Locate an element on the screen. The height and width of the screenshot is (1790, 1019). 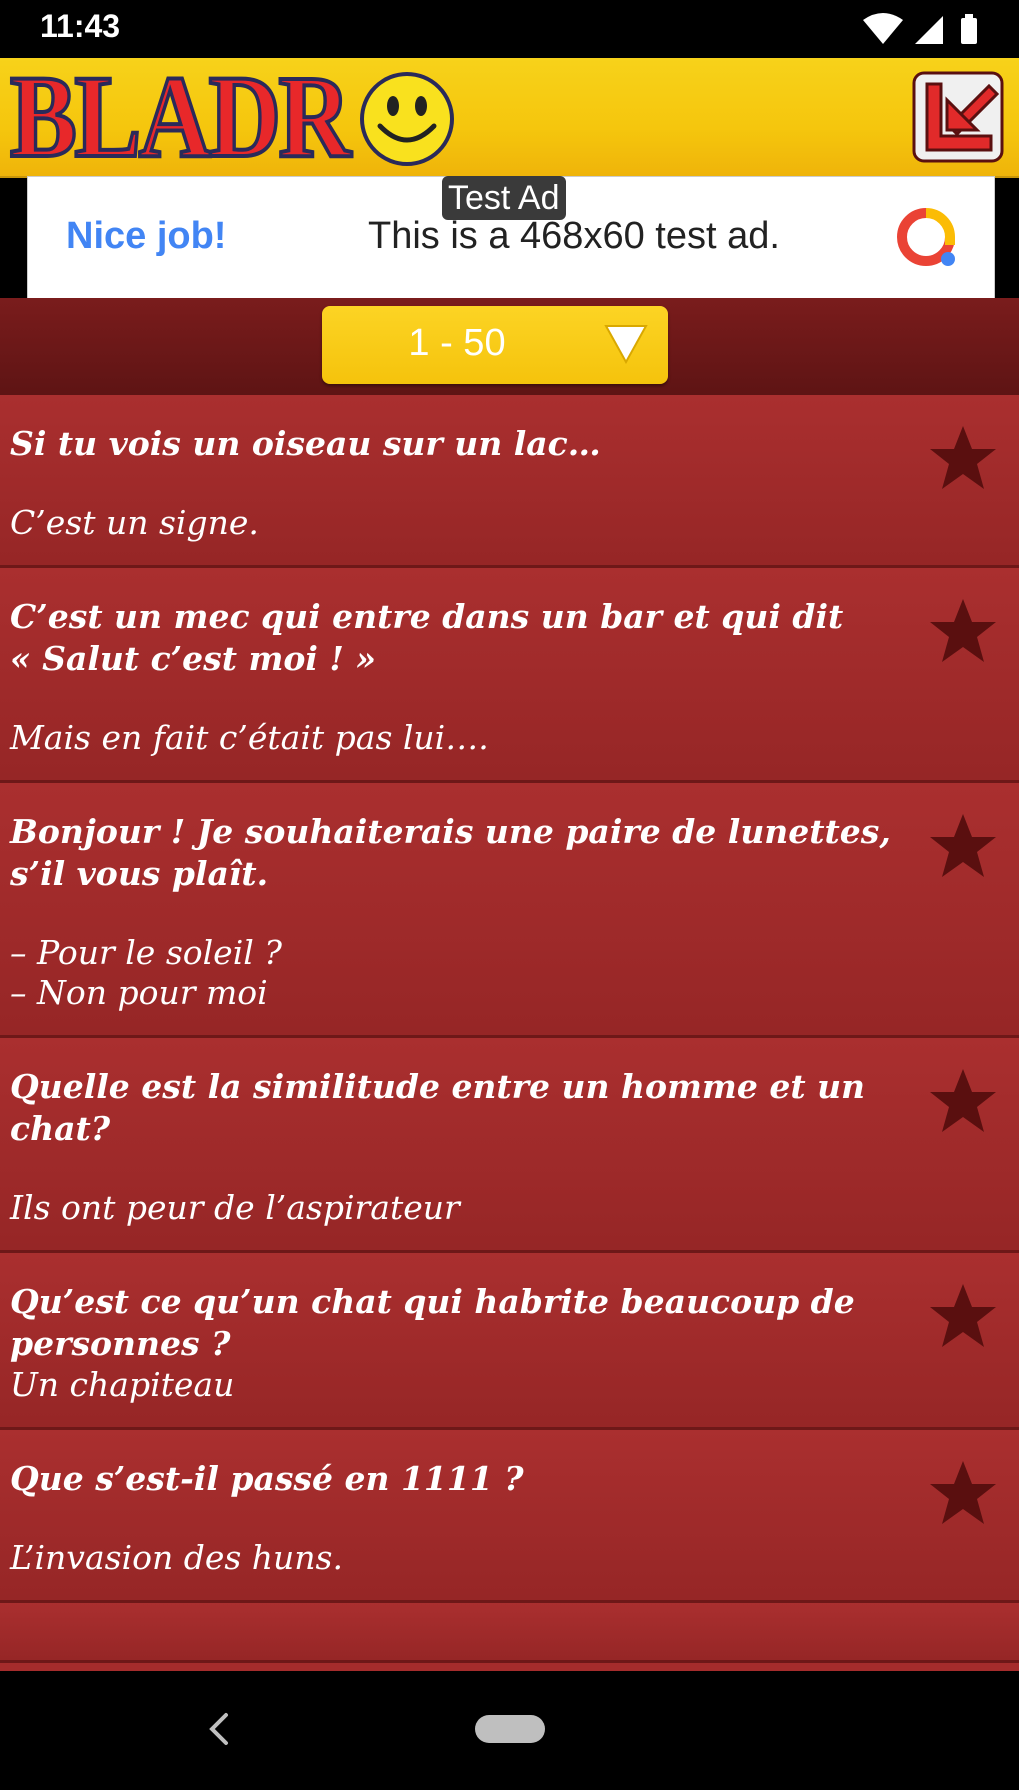
status-bar: 11:43 is located at coordinates (509, 29).